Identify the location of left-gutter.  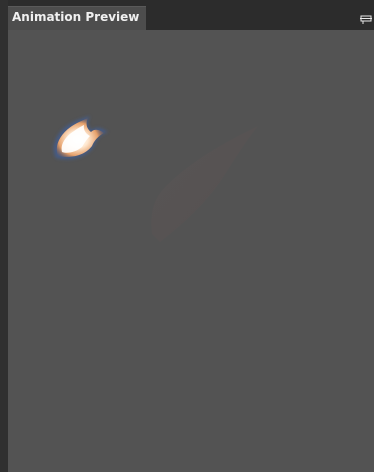
(4, 236).